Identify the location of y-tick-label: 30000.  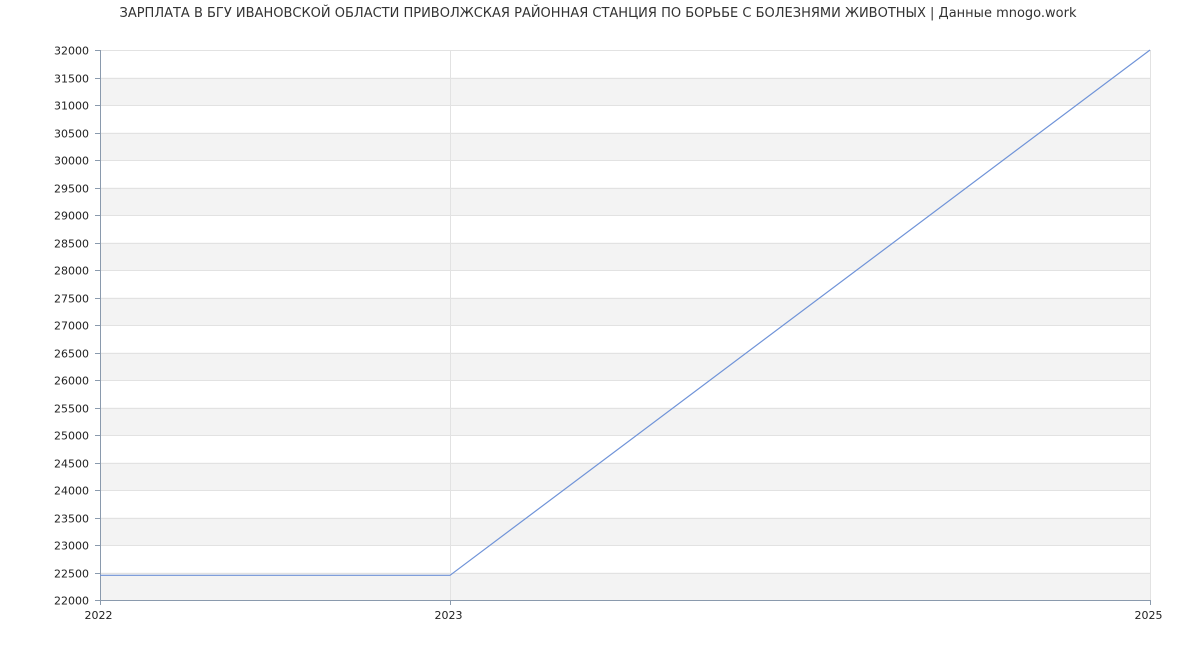
(71, 161).